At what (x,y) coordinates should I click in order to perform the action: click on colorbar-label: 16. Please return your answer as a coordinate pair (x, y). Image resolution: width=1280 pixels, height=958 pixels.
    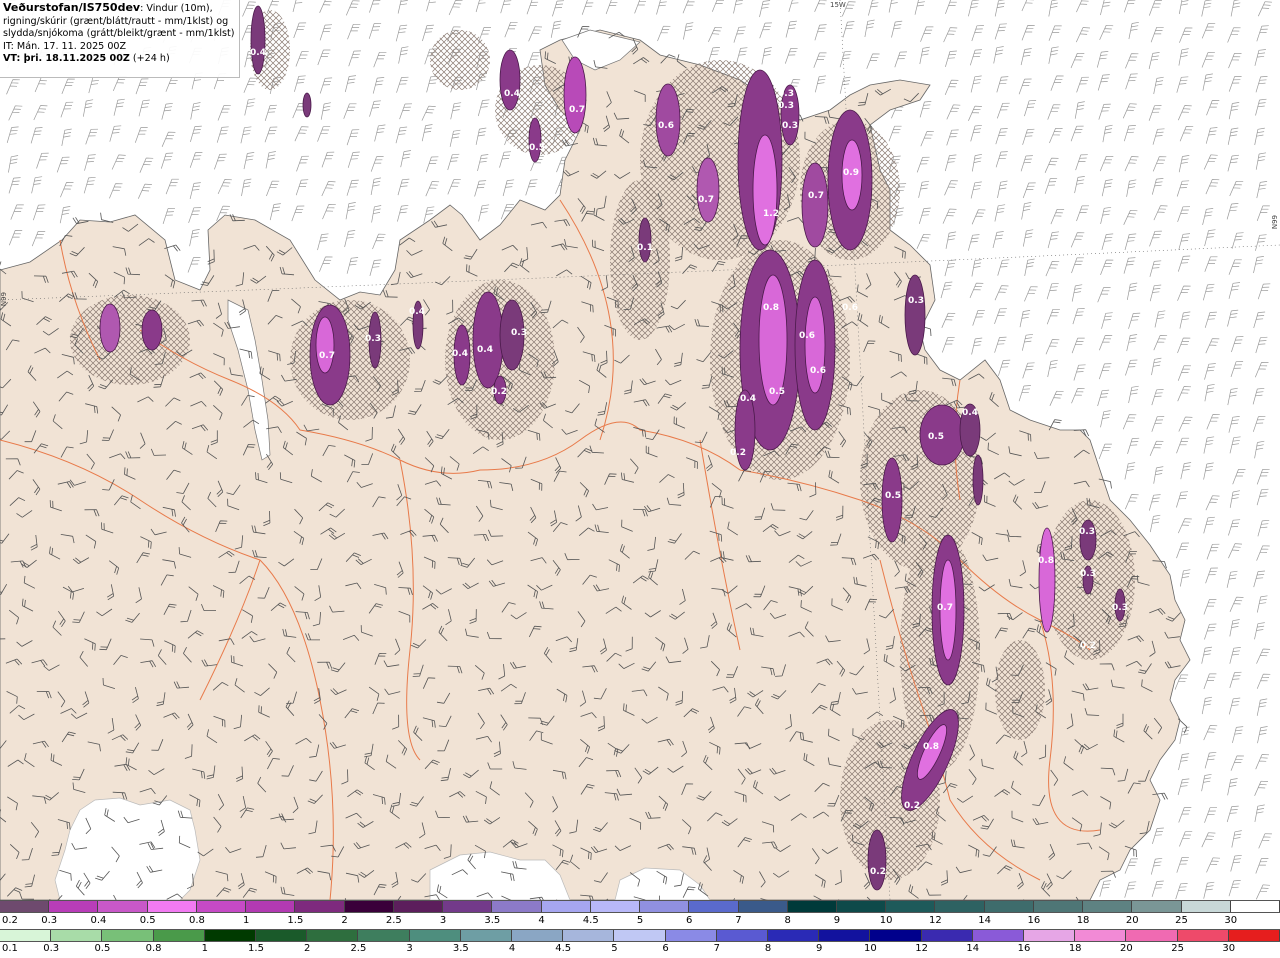
    Looking at the image, I should click on (1024, 948).